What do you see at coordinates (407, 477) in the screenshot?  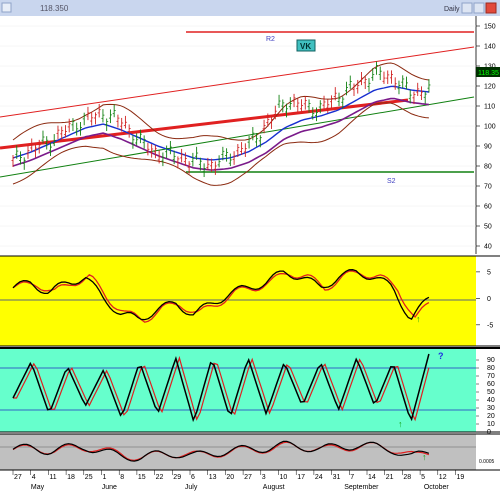 I see `x-tick-label: 28` at bounding box center [407, 477].